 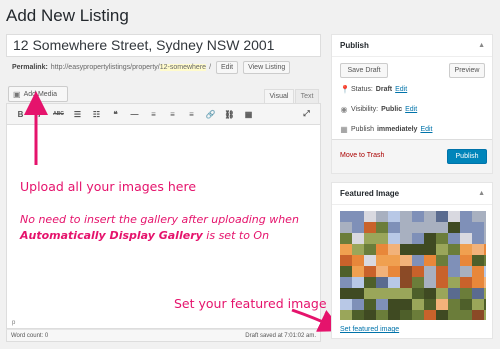 I want to click on blockquote-icon: ❝, so click(x=115, y=114).